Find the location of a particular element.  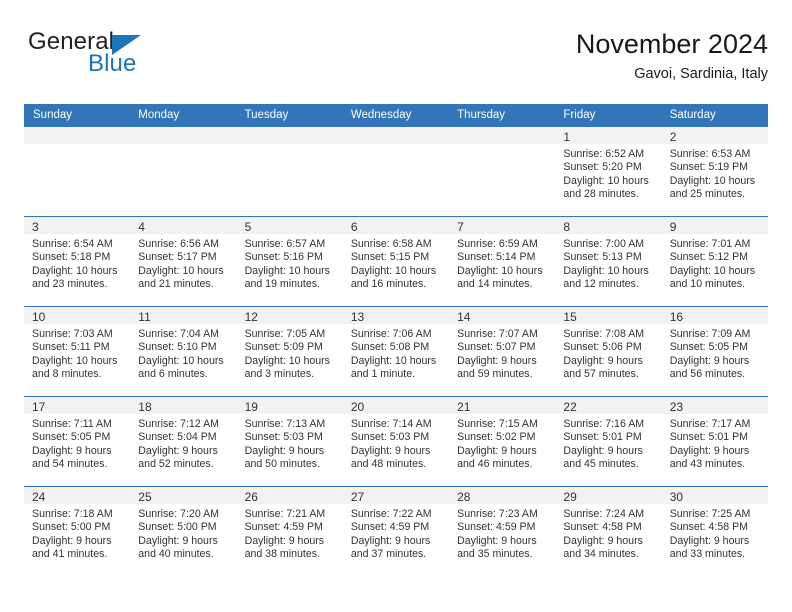

daylight-duration-line2: and 50 minutes. is located at coordinates (282, 464).